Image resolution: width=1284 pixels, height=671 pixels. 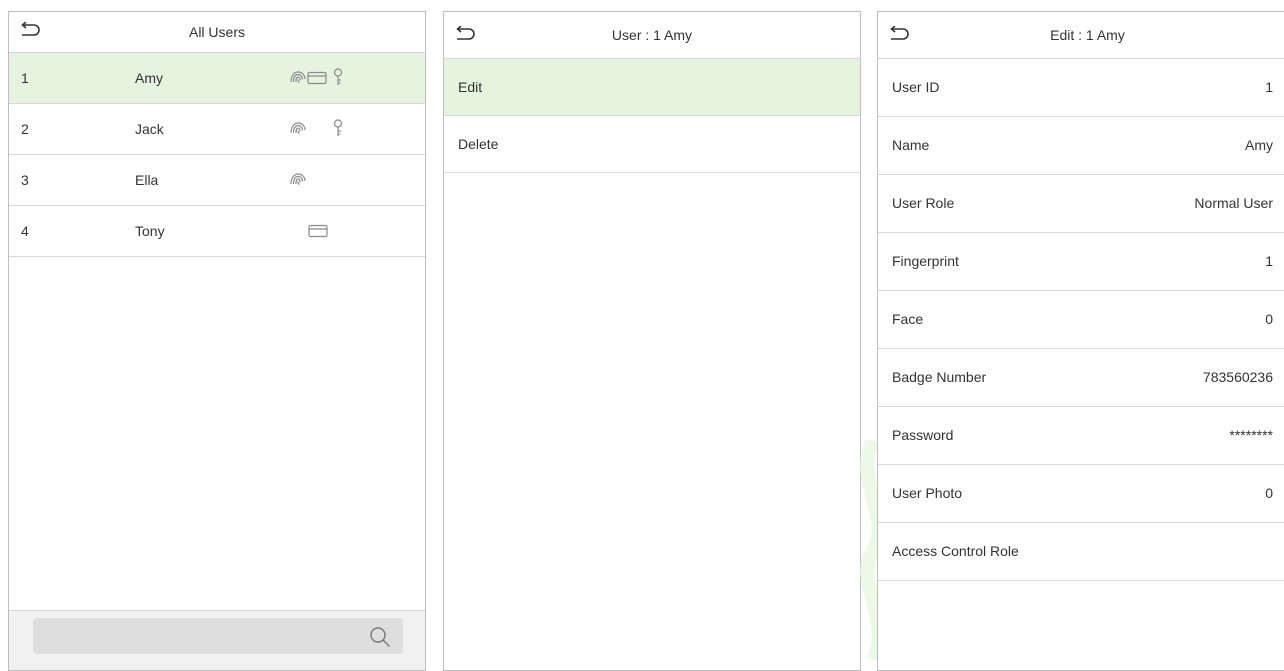 What do you see at coordinates (923, 435) in the screenshot?
I see `field-label: Password` at bounding box center [923, 435].